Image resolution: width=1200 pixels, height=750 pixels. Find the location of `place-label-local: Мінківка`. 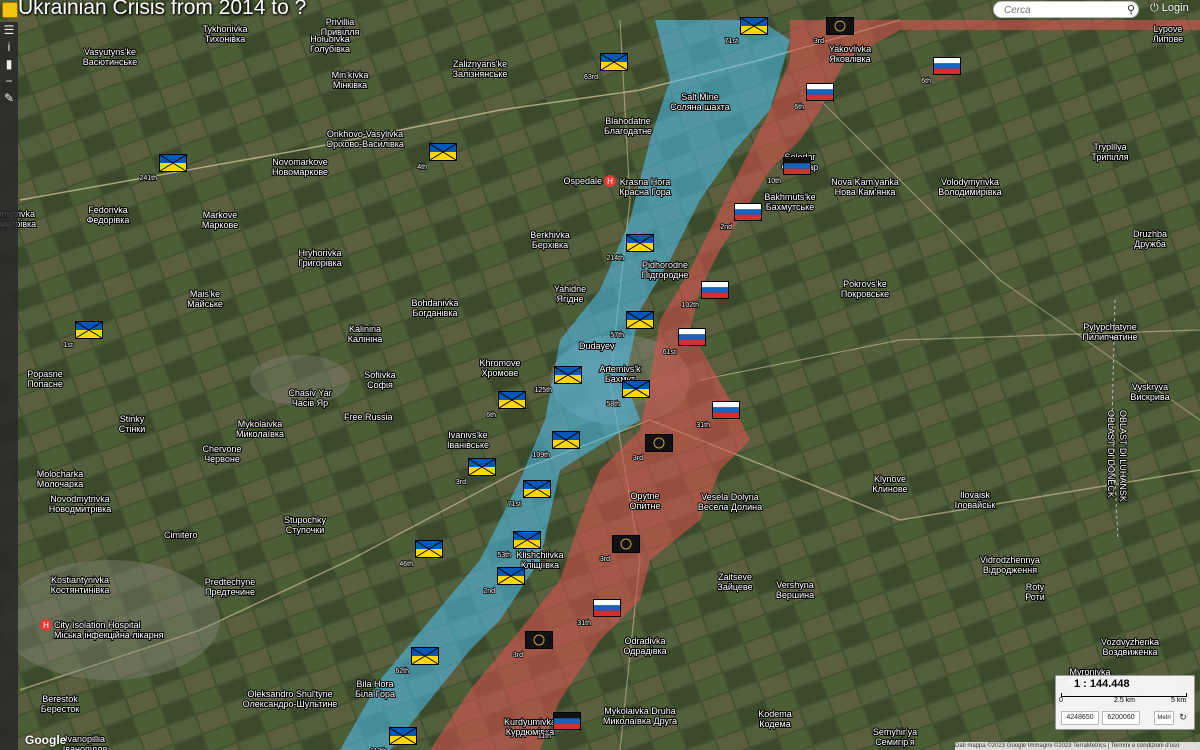

place-label-local: Мінківка is located at coordinates (350, 85).